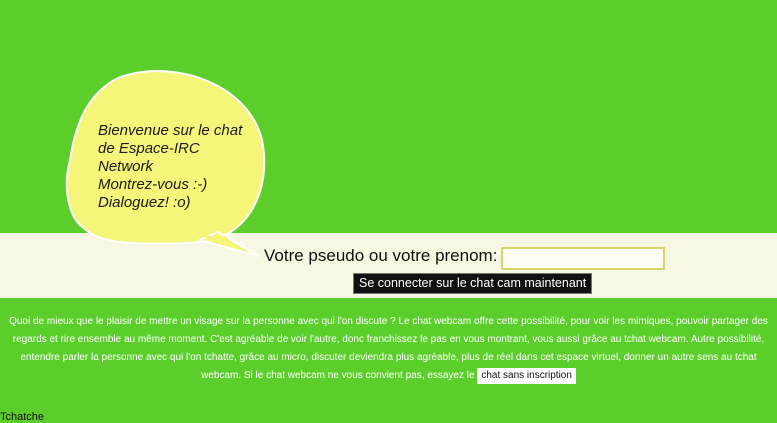 The height and width of the screenshot is (423, 777). I want to click on welcome-line: de Espace-IRC, so click(149, 148).